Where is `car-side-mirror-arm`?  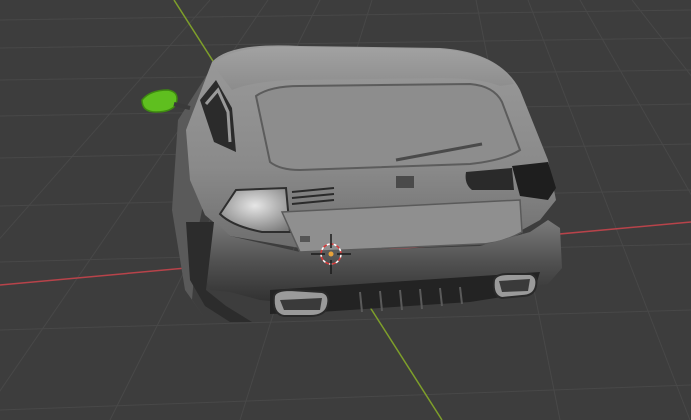
car-side-mirror-arm is located at coordinates (182, 106).